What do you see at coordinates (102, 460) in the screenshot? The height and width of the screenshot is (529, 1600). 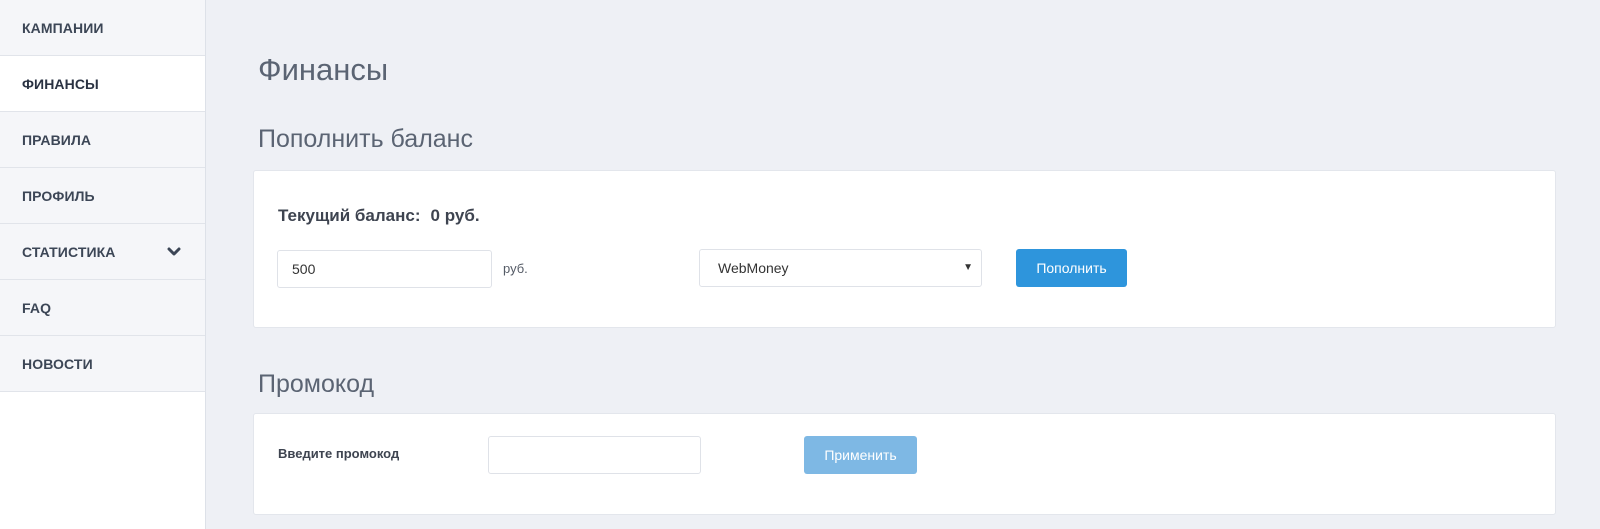 I see `sidebar-empty-area` at bounding box center [102, 460].